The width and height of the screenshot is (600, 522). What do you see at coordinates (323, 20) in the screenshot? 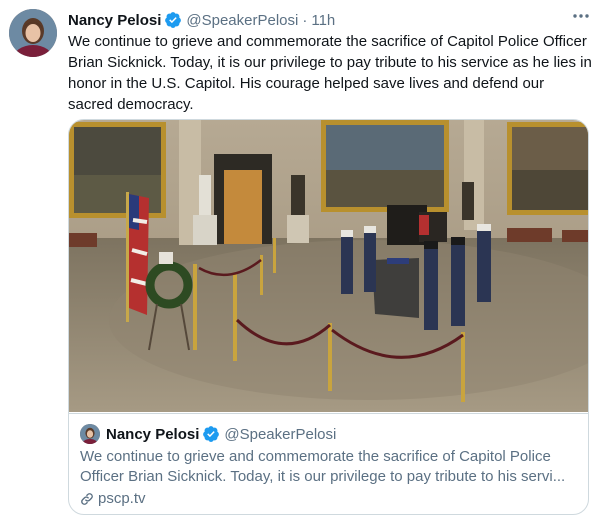
I see `tweet-timestamp: 11h` at bounding box center [323, 20].